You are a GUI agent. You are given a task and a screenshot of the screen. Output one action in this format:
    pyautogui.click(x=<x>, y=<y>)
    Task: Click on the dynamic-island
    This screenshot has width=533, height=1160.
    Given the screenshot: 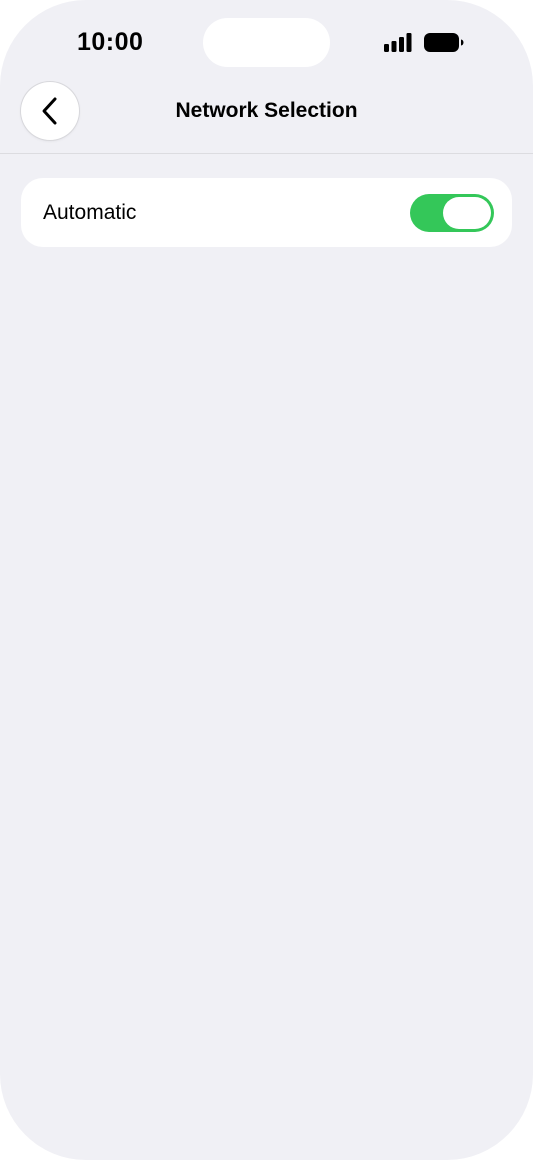 What is the action you would take?
    pyautogui.click(x=266, y=42)
    